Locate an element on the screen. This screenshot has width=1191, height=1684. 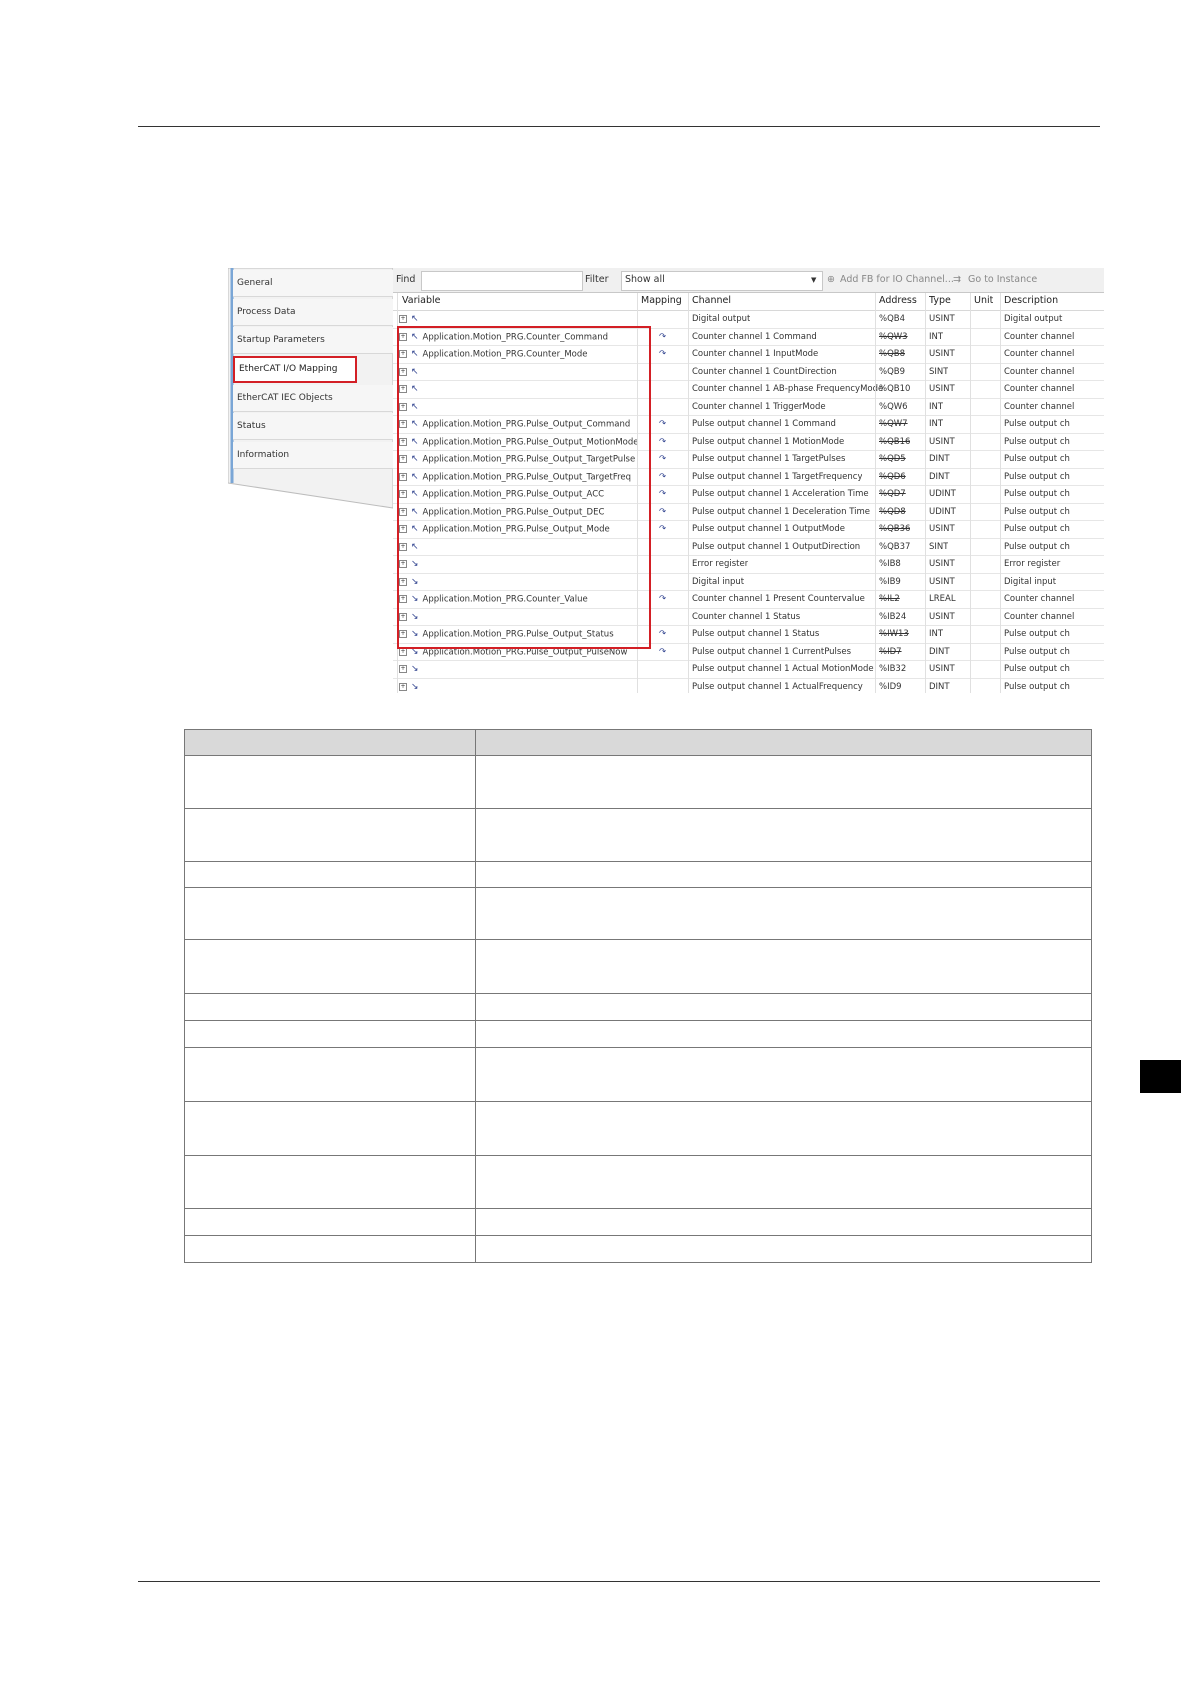
channel-cell: Pulse output channel 1 Actual MotionMode is located at coordinates (783, 669).